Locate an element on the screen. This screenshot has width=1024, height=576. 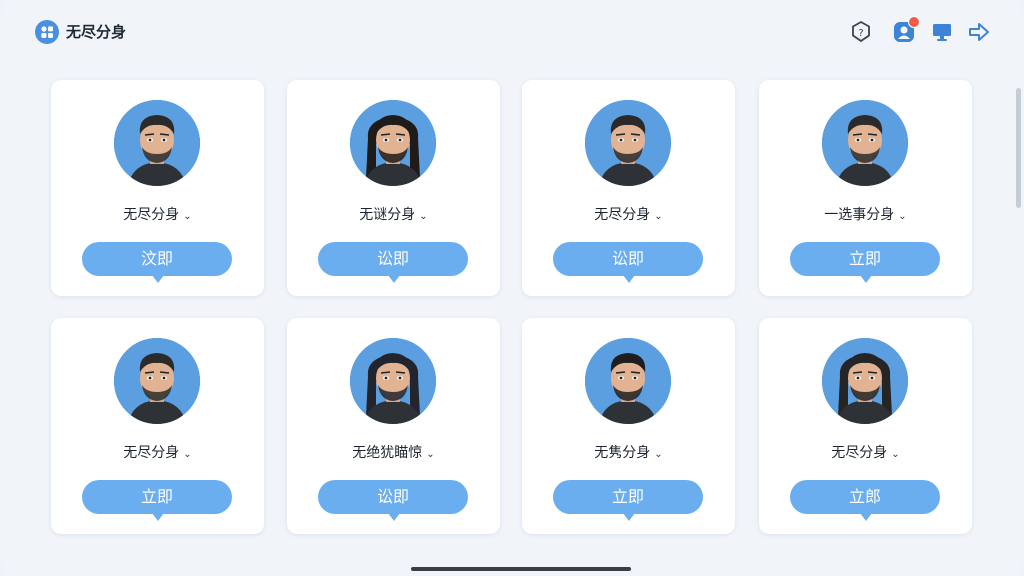
clone-name: 无隽分身 is located at coordinates (622, 453).